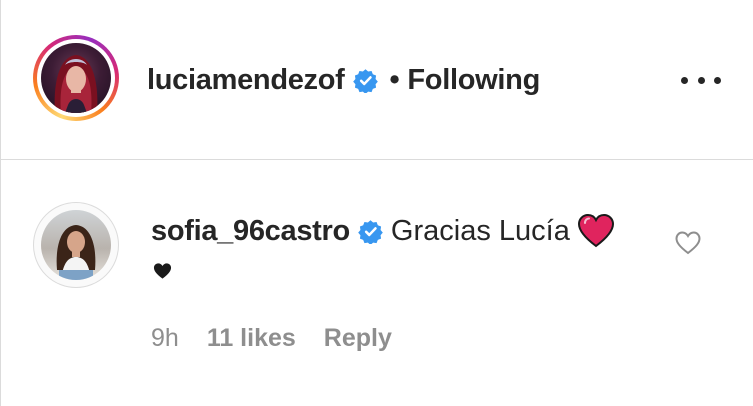  I want to click on comment-meta: 9h 11 likes Reply, so click(271, 338).